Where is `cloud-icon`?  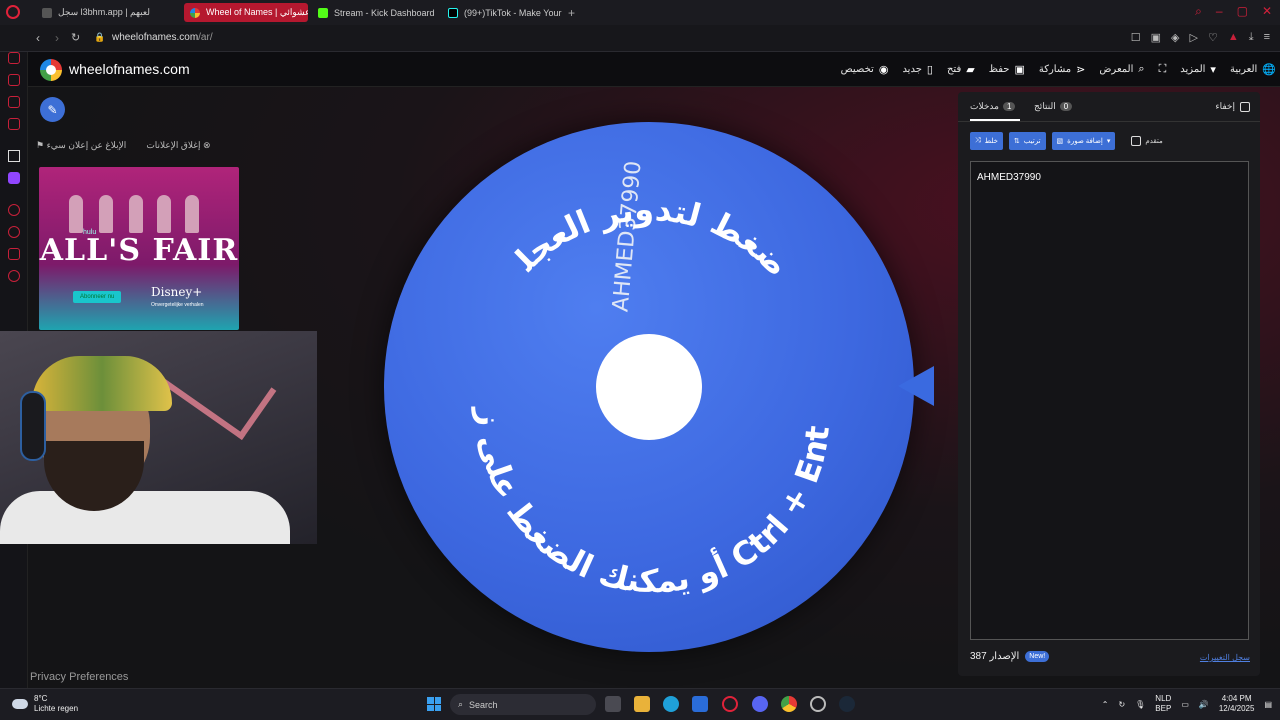 cloud-icon is located at coordinates (20, 704).